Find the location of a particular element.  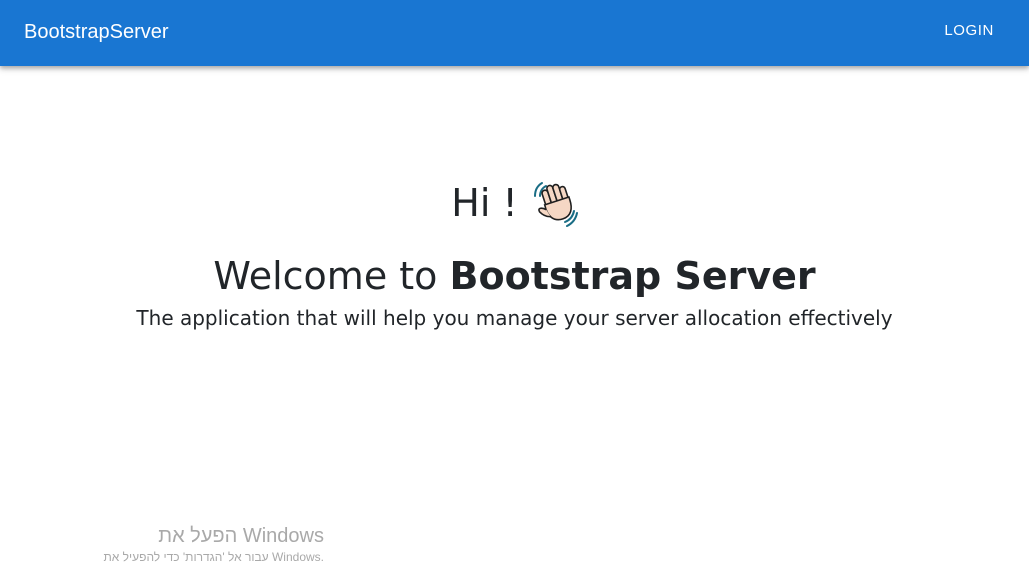

welcome-heading: Welcome to Bootstrap Server is located at coordinates (514, 276).